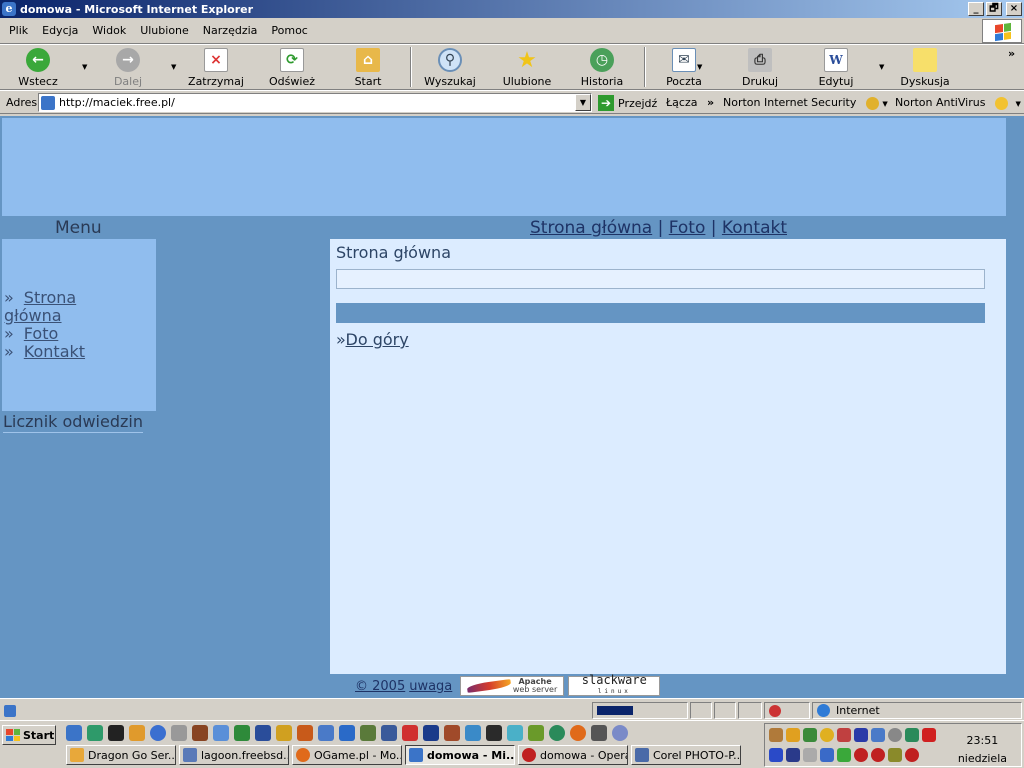 This screenshot has width=1024, height=768. Describe the element at coordinates (292, 68) in the screenshot. I see `refresh-button: ⟳ Odśwież` at that location.